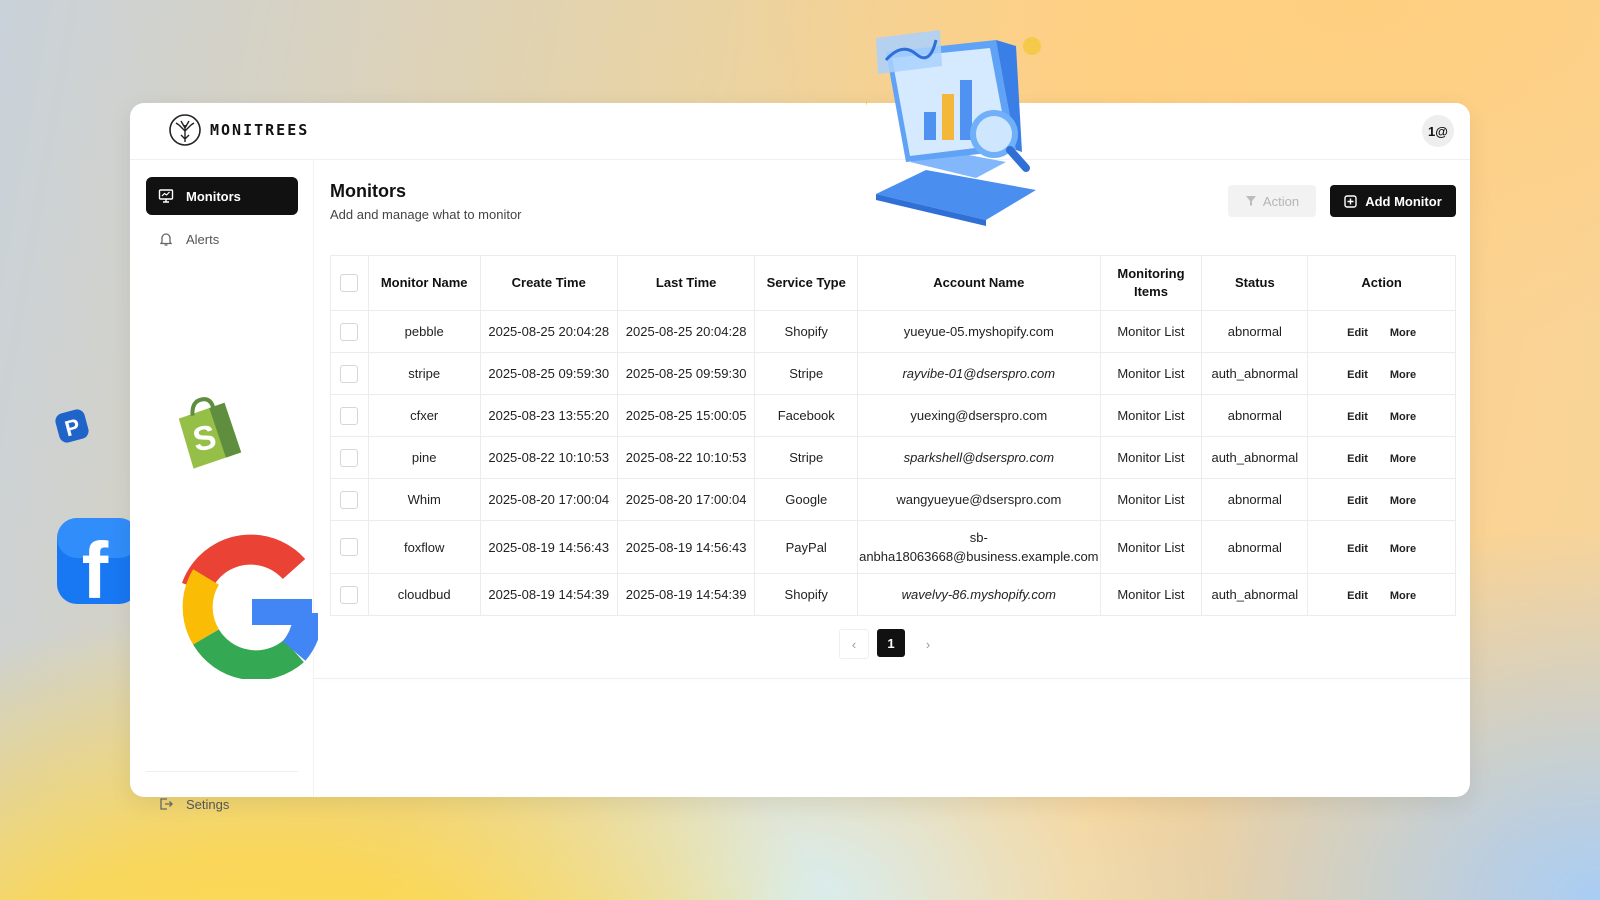 This screenshot has width=1600, height=900. I want to click on brand-name: MONITREES, so click(260, 130).